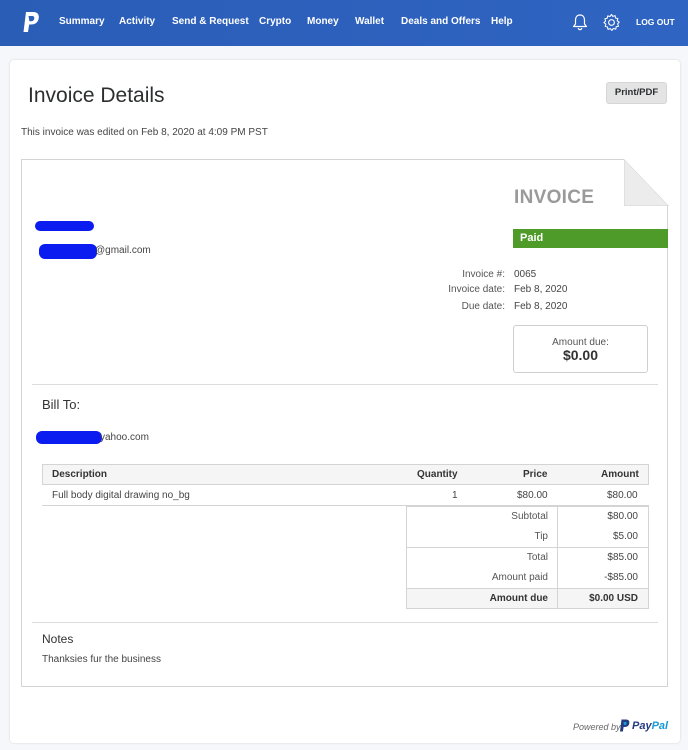 The image size is (688, 750). Describe the element at coordinates (519, 577) in the screenshot. I see `amount-paid-label: Amount paid` at that location.